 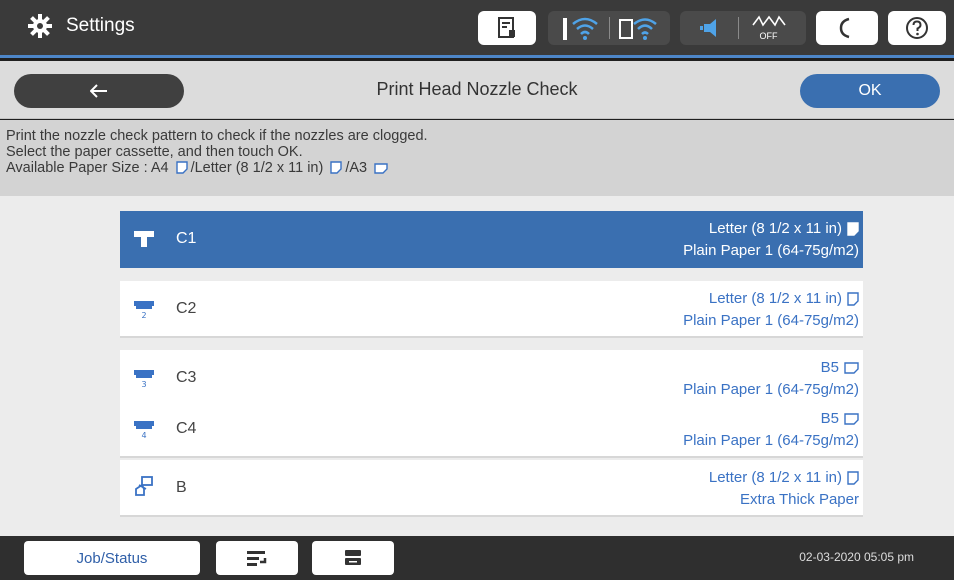 I want to click on settings-label: Settings, so click(x=100, y=25).